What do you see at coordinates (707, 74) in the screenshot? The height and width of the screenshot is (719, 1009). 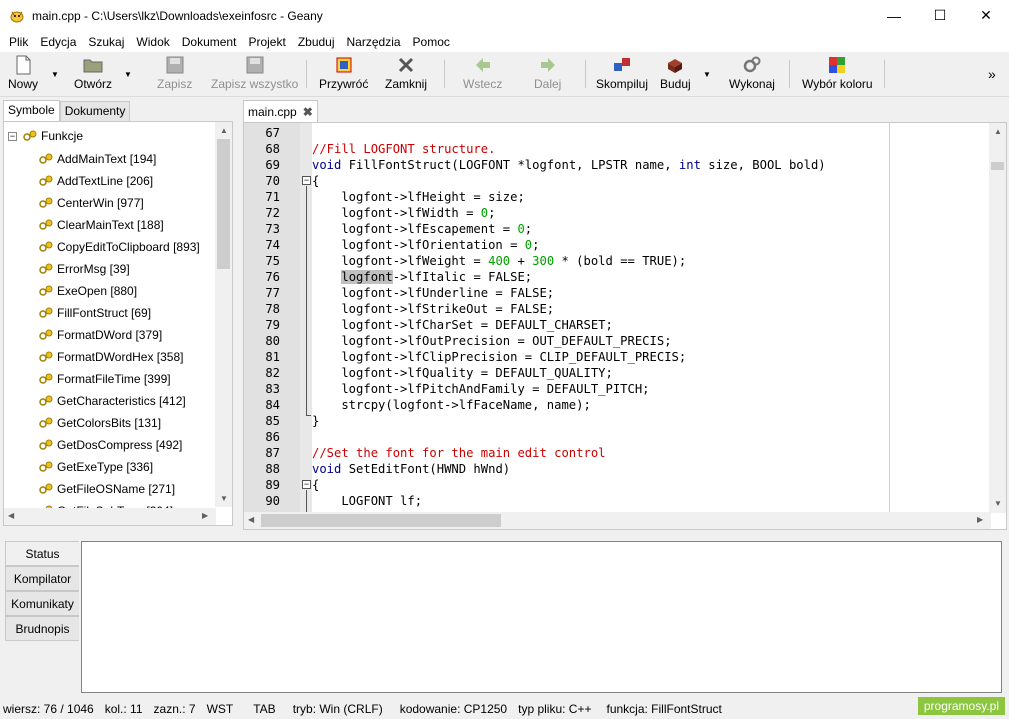 I see `build-dropdown-arrow: ▼` at bounding box center [707, 74].